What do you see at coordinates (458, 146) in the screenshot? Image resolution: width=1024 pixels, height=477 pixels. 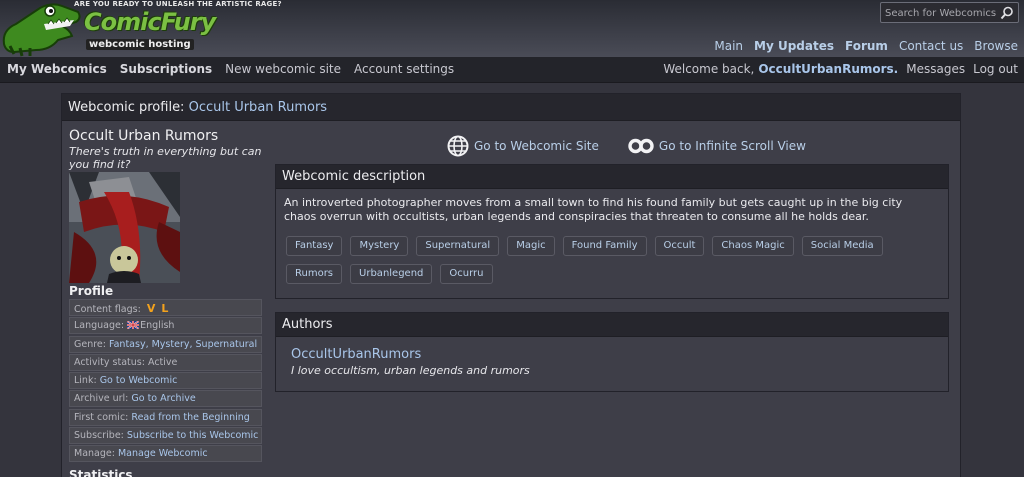 I see `globe-icon` at bounding box center [458, 146].